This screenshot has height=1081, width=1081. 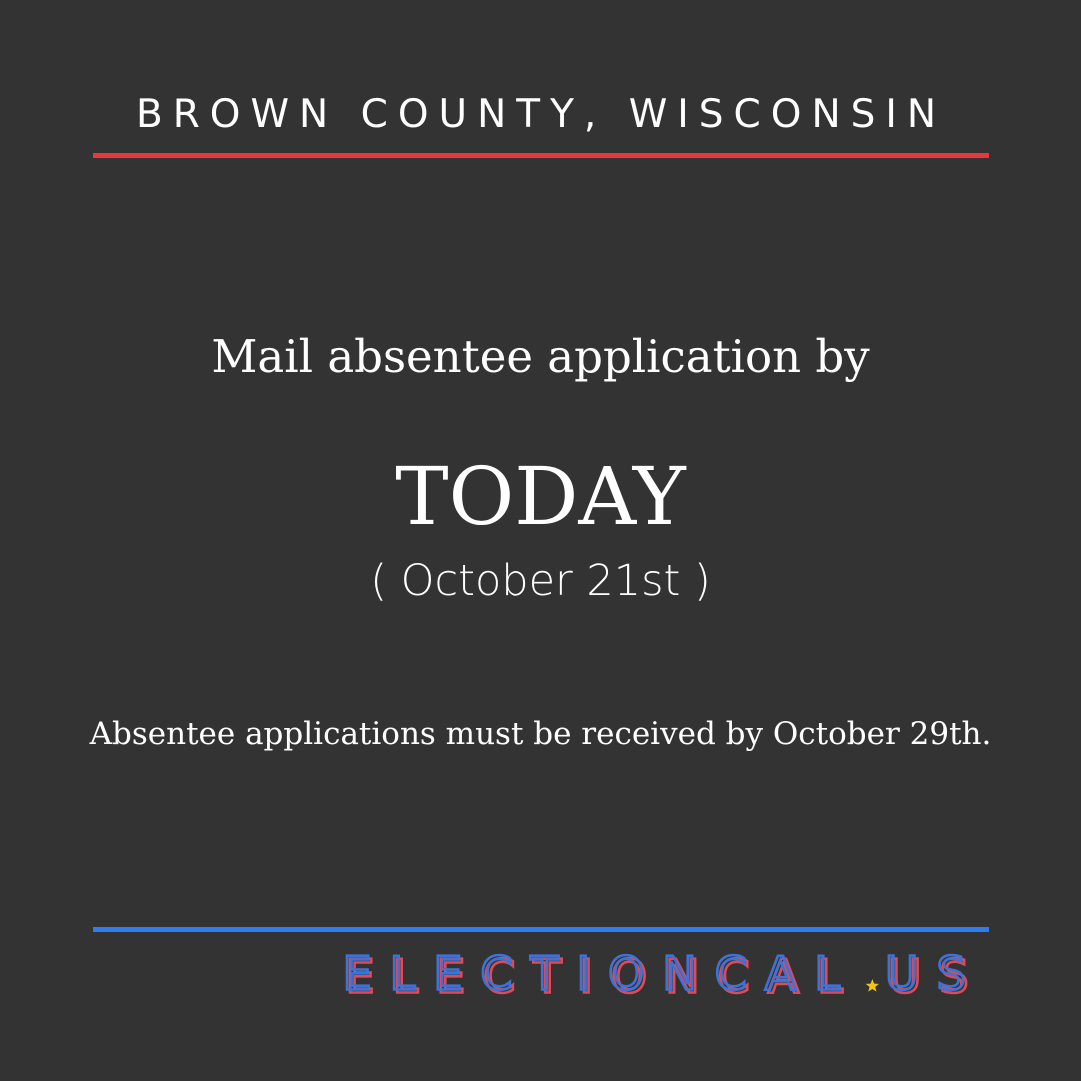 I want to click on brand-logo: ELECTIONCAL ELECTIONCAL US US, so click(x=666, y=973).